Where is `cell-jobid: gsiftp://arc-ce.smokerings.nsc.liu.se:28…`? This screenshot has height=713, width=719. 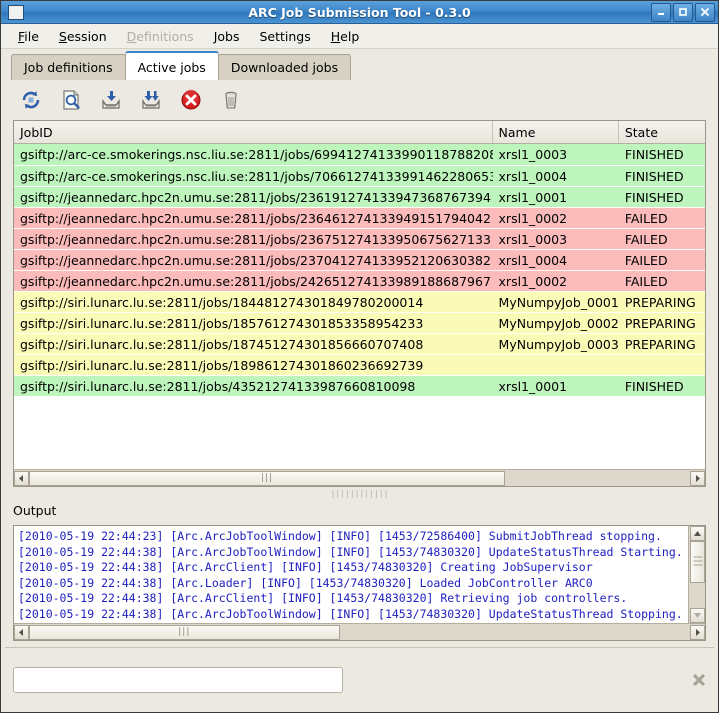
cell-jobid: gsiftp://arc-ce.smokerings.nsc.liu.se:28… is located at coordinates (256, 154).